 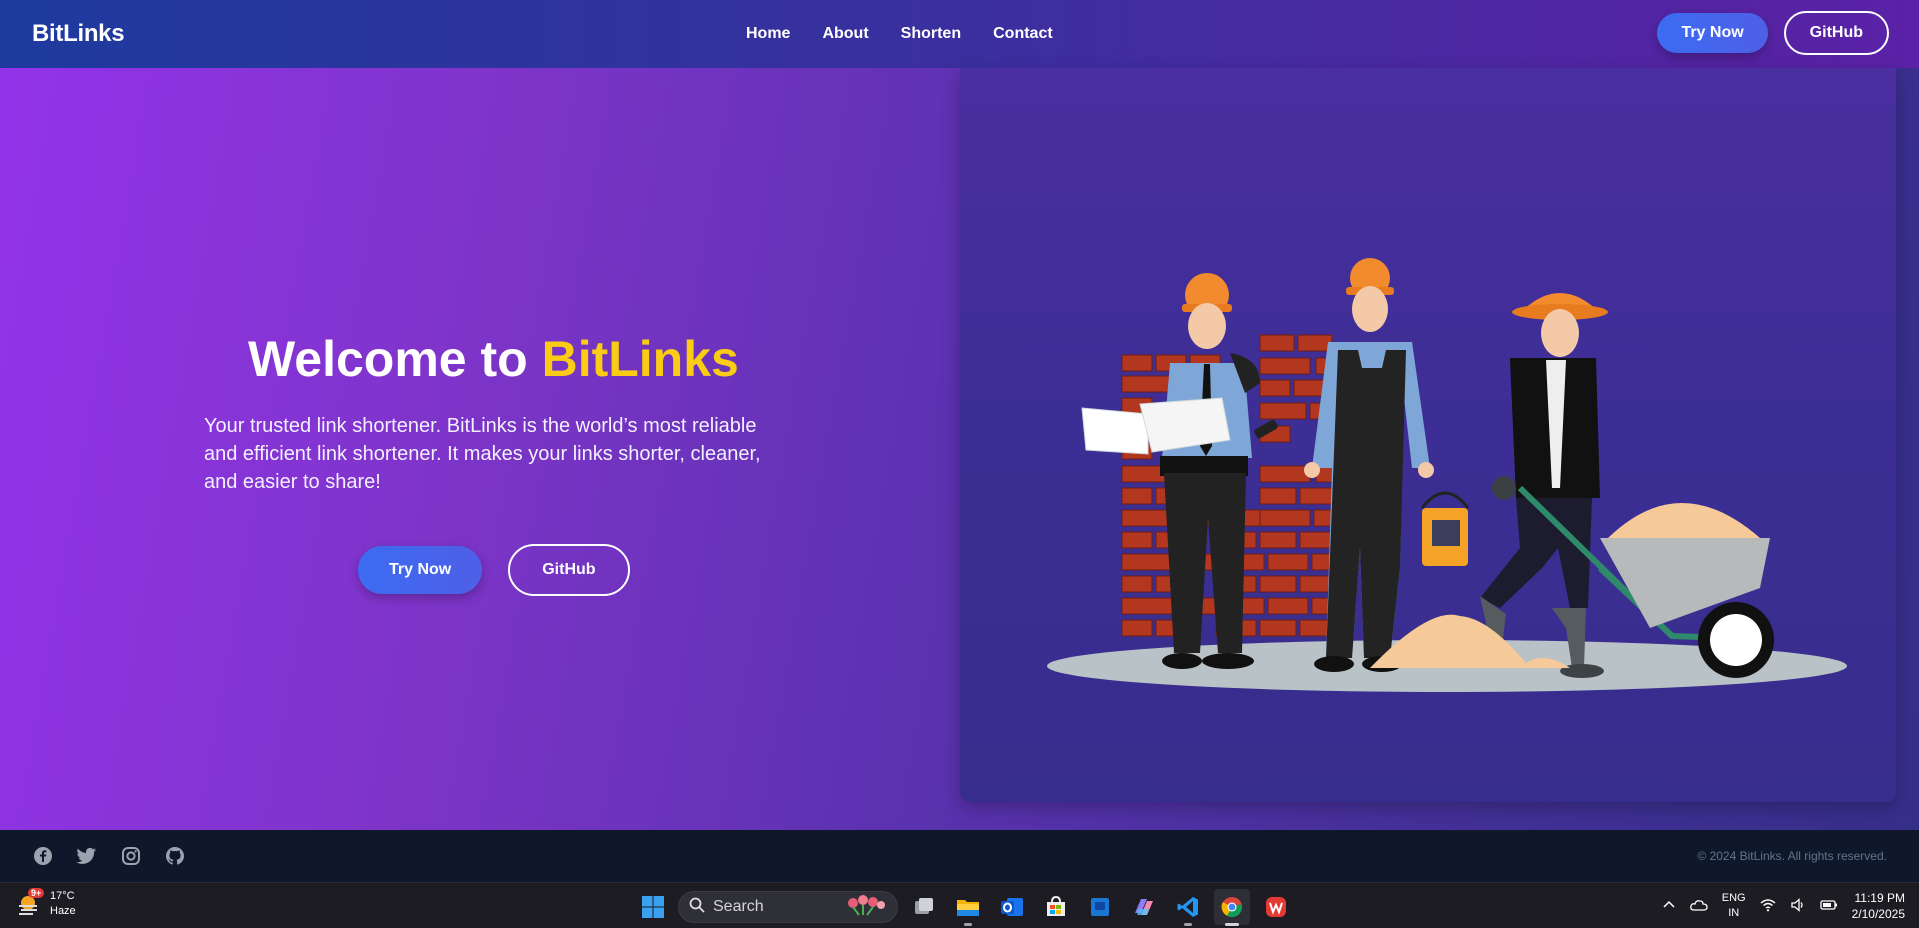 What do you see at coordinates (899, 34) in the screenshot?
I see `nav-links: Home About Shorten Contact` at bounding box center [899, 34].